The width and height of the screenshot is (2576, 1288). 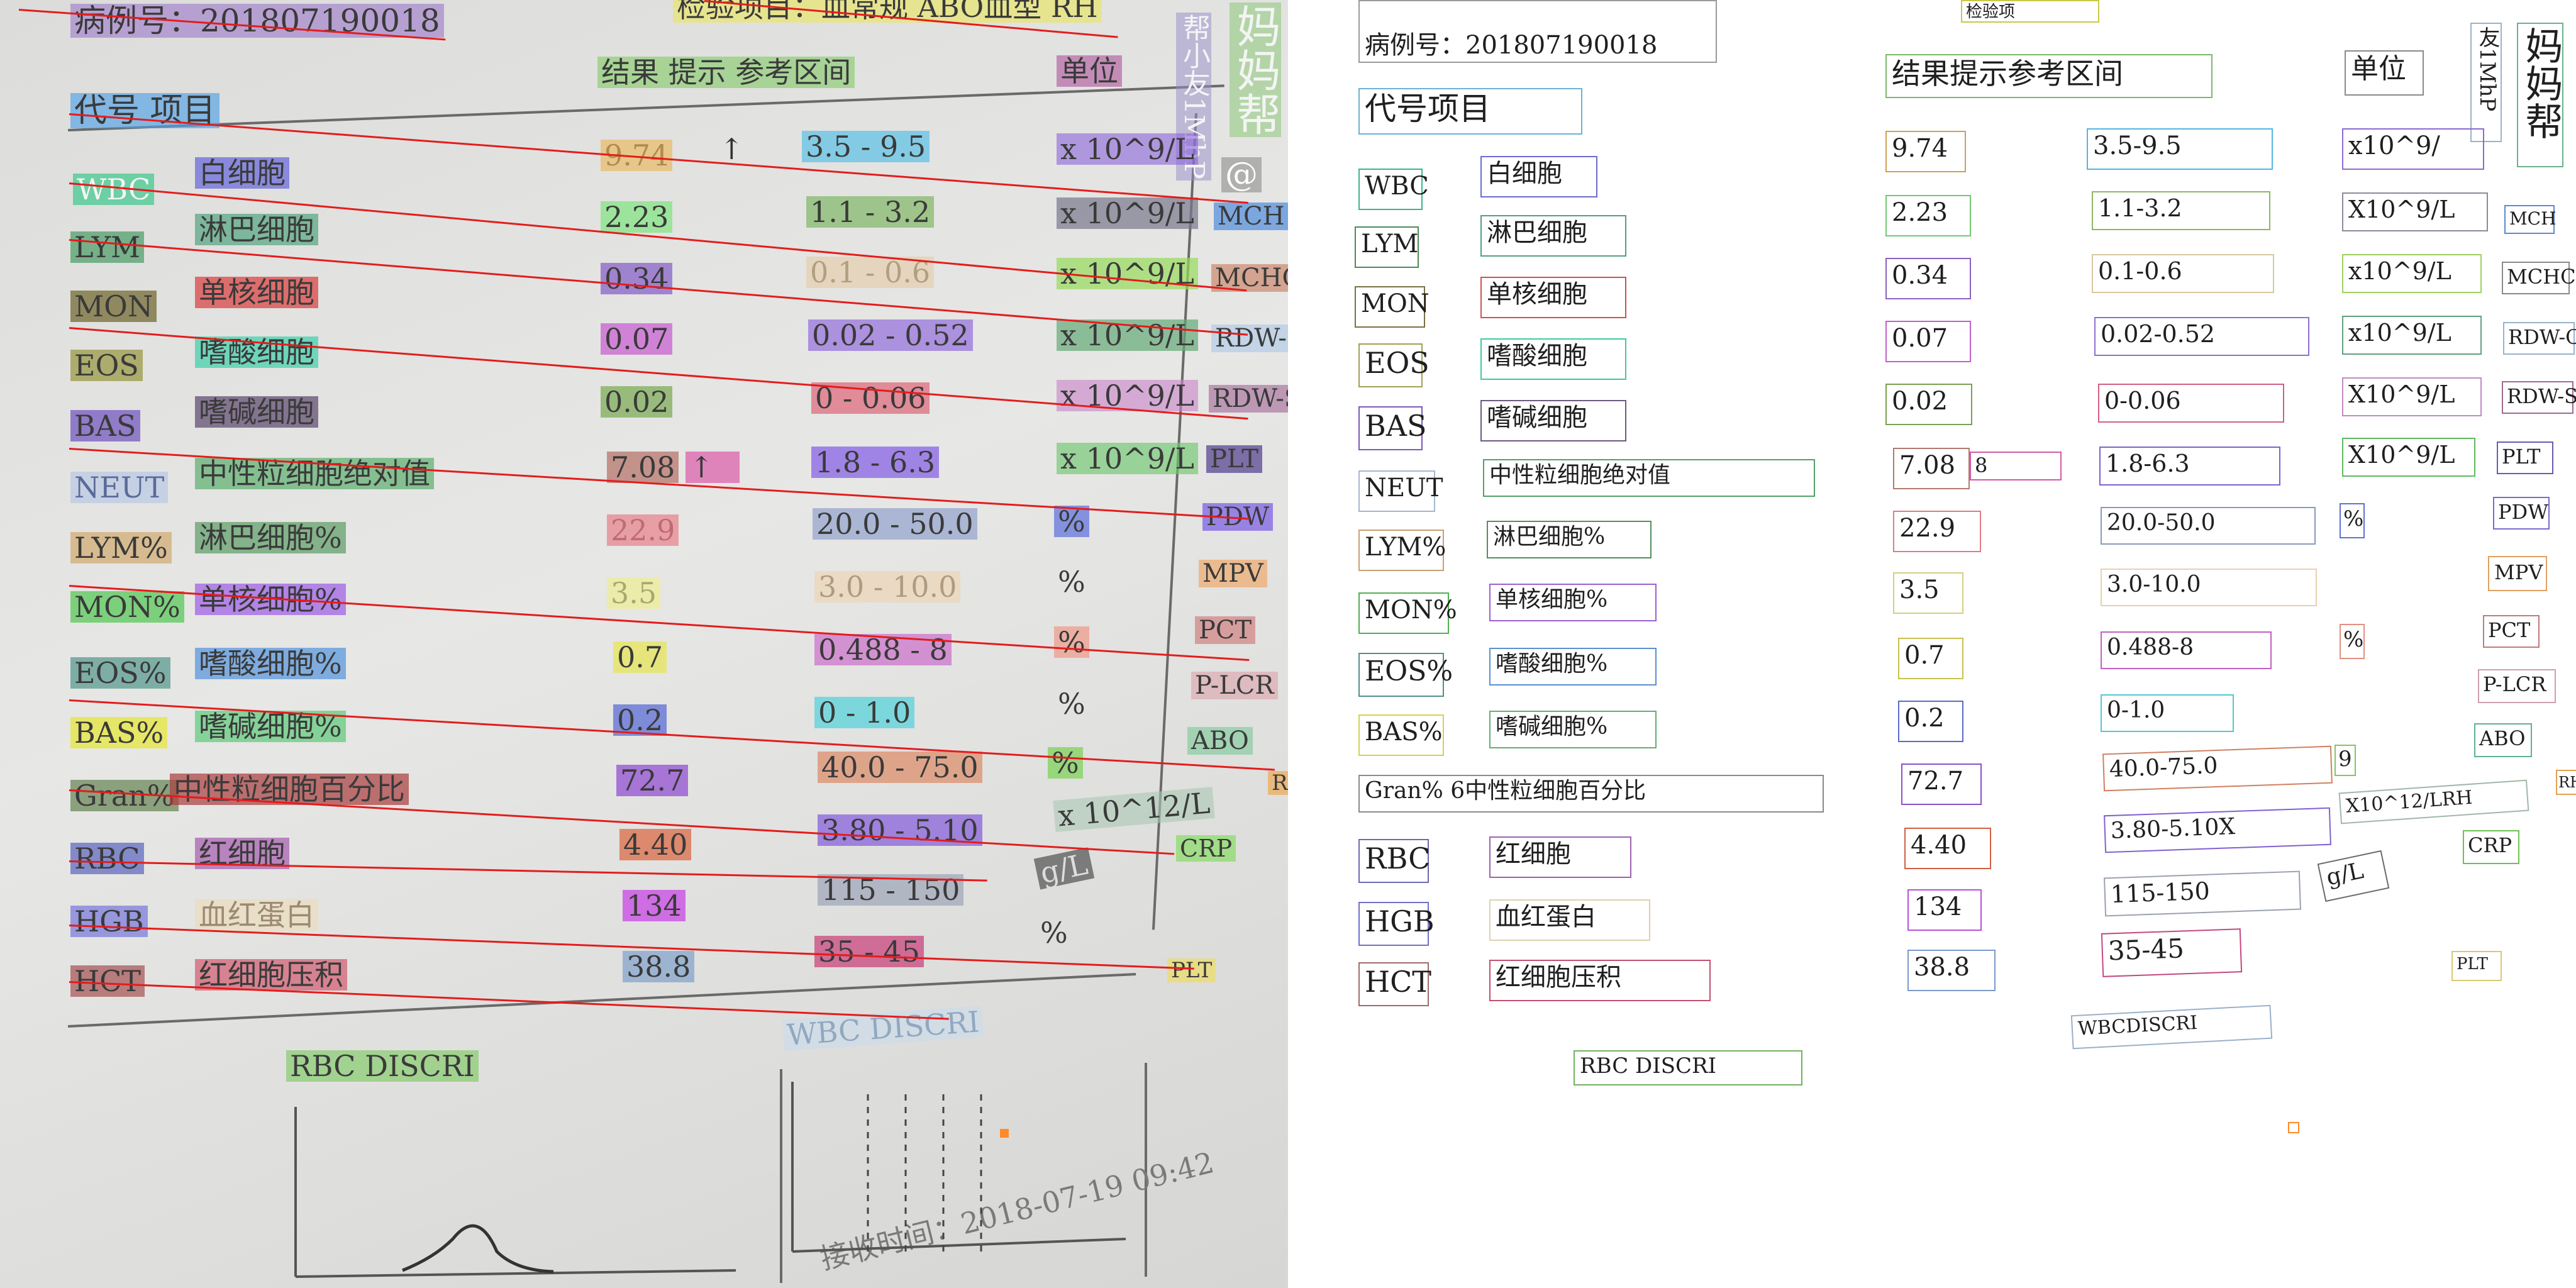 What do you see at coordinates (2486, 82) in the screenshot?
I see `watermark-camera-box: 友1MhP` at bounding box center [2486, 82].